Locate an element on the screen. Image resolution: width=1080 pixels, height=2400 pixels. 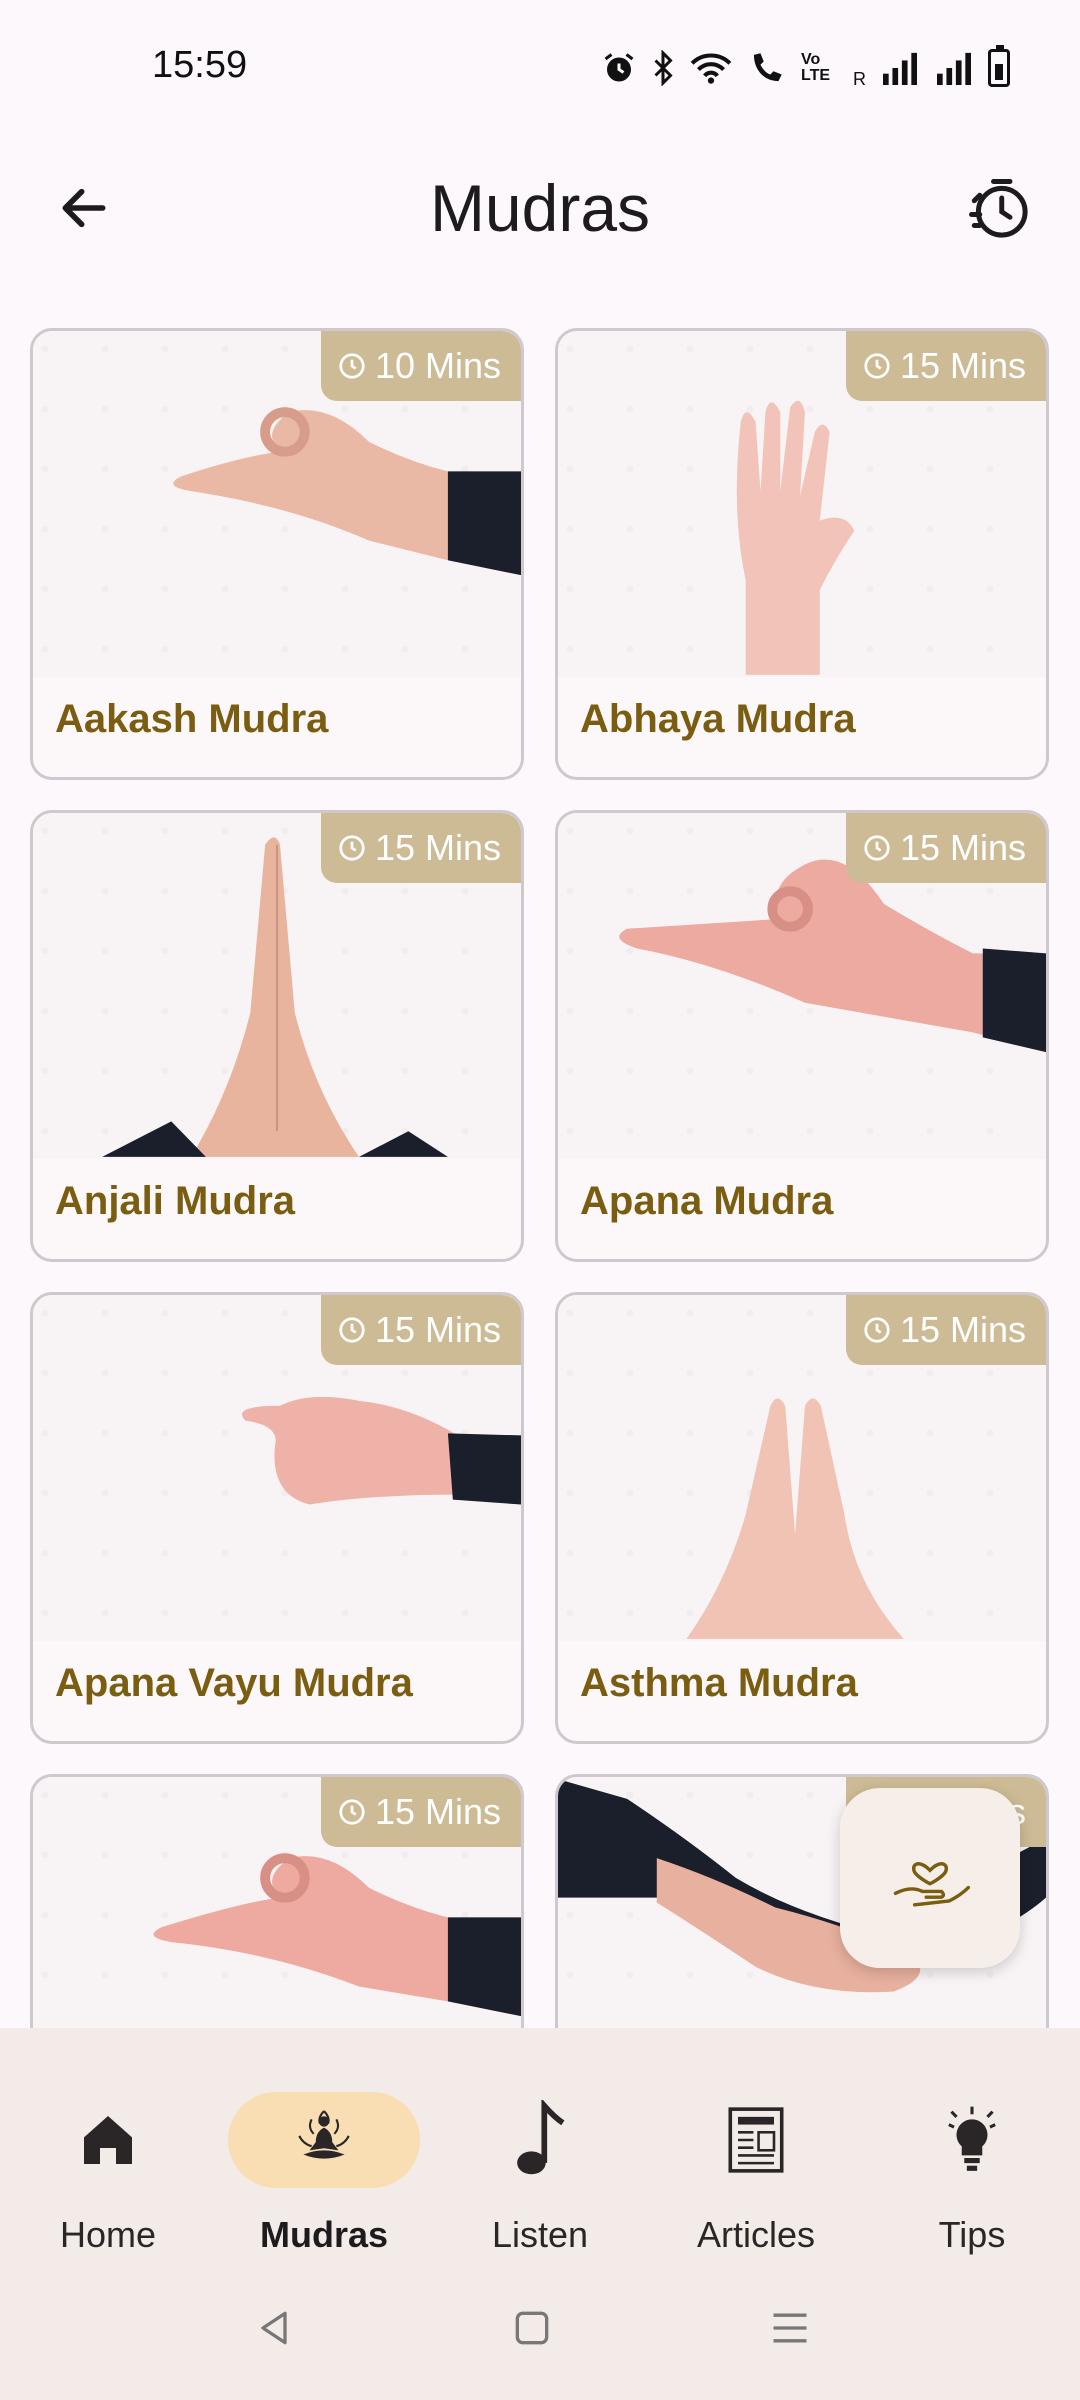
mudra-name: Apana Mudra is located at coordinates (707, 1201).